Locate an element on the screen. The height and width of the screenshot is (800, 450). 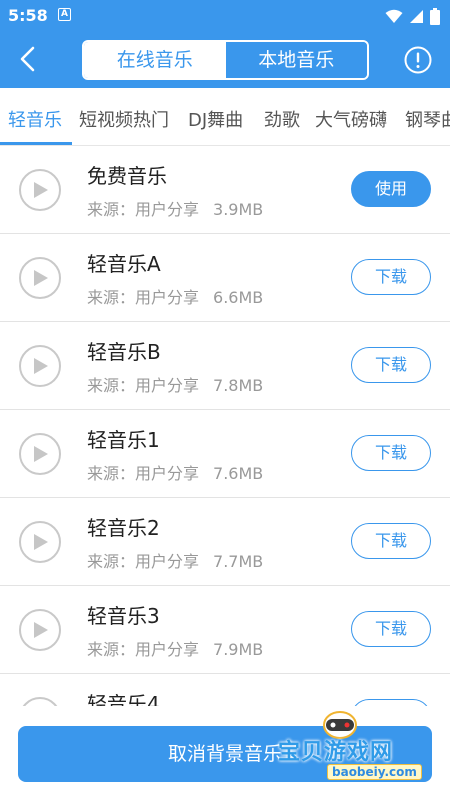
track-size: 7.9MB is located at coordinates (238, 649).